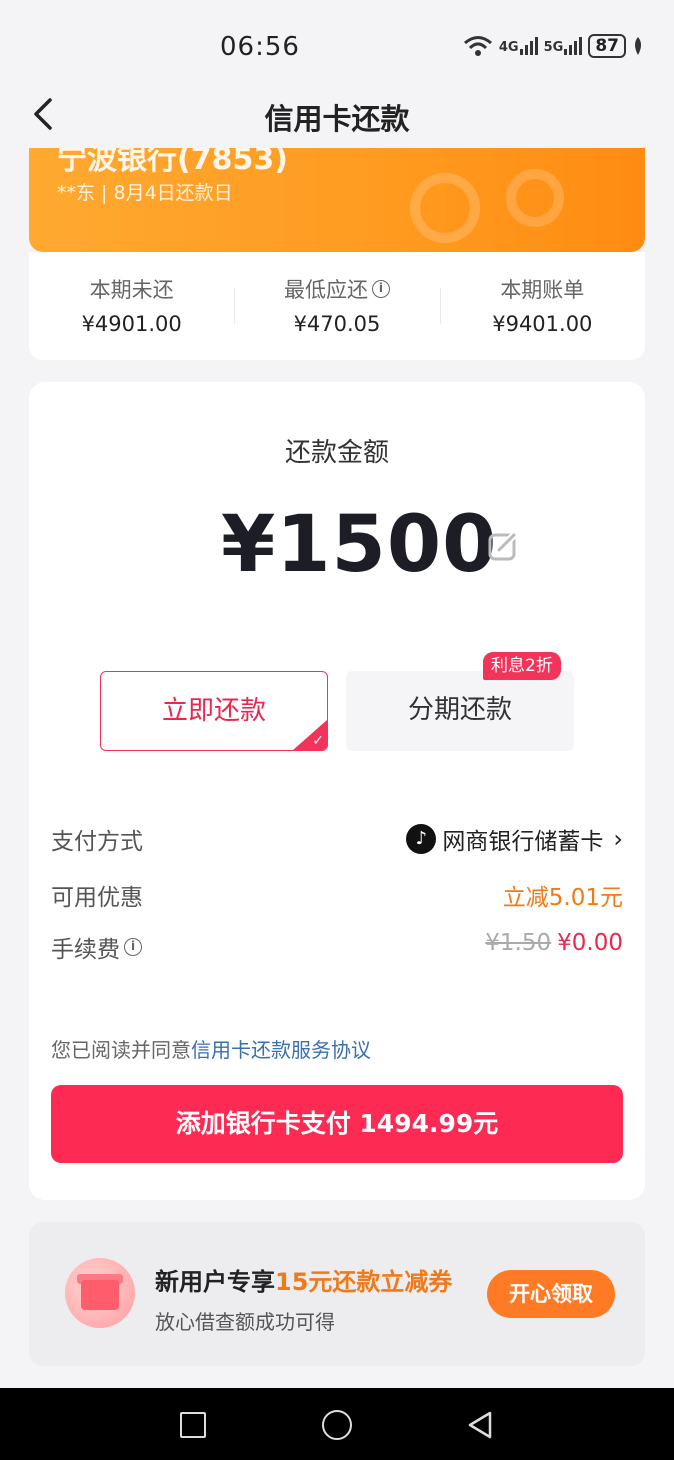  What do you see at coordinates (245, 1322) in the screenshot?
I see `promo-subtitle: 放心借查额成功可得` at bounding box center [245, 1322].